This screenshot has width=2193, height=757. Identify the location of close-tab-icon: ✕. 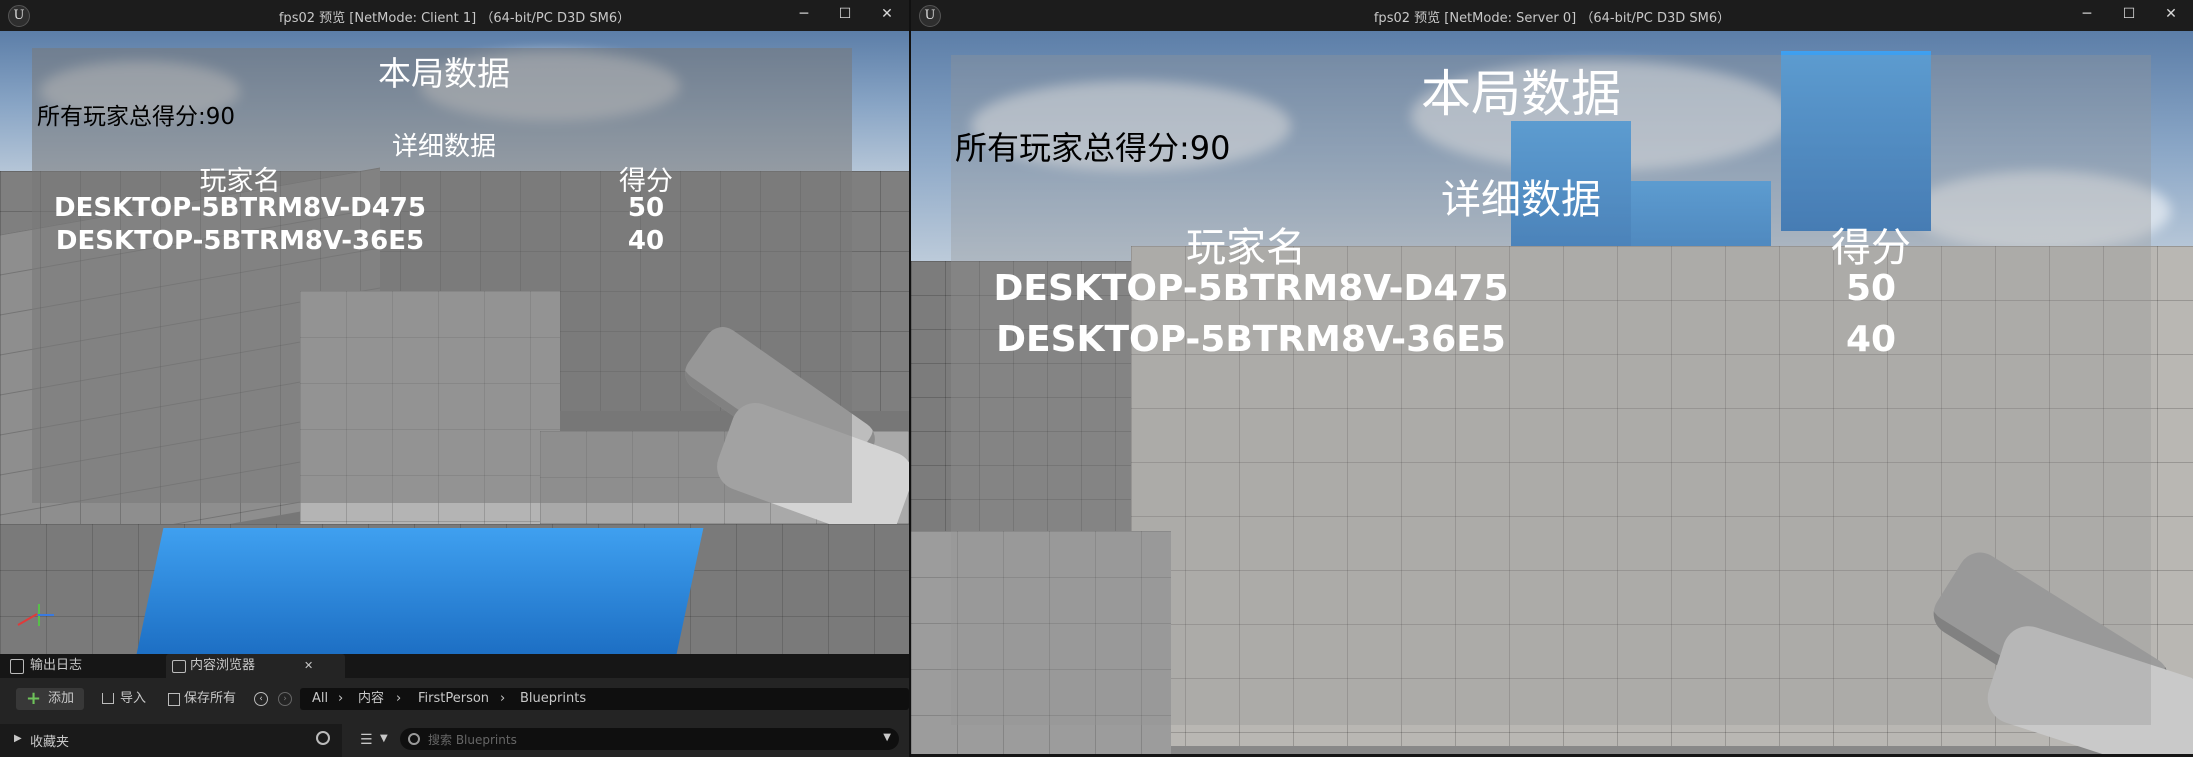
(308, 666).